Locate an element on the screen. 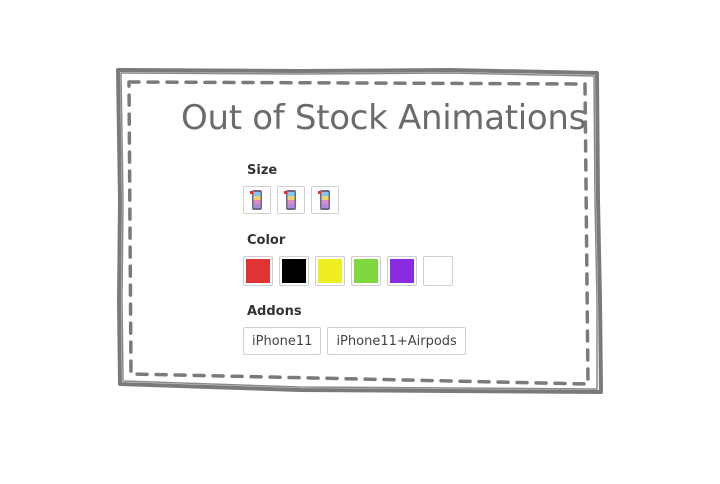 This screenshot has height=484, width=720. color-swatch-green is located at coordinates (366, 271).